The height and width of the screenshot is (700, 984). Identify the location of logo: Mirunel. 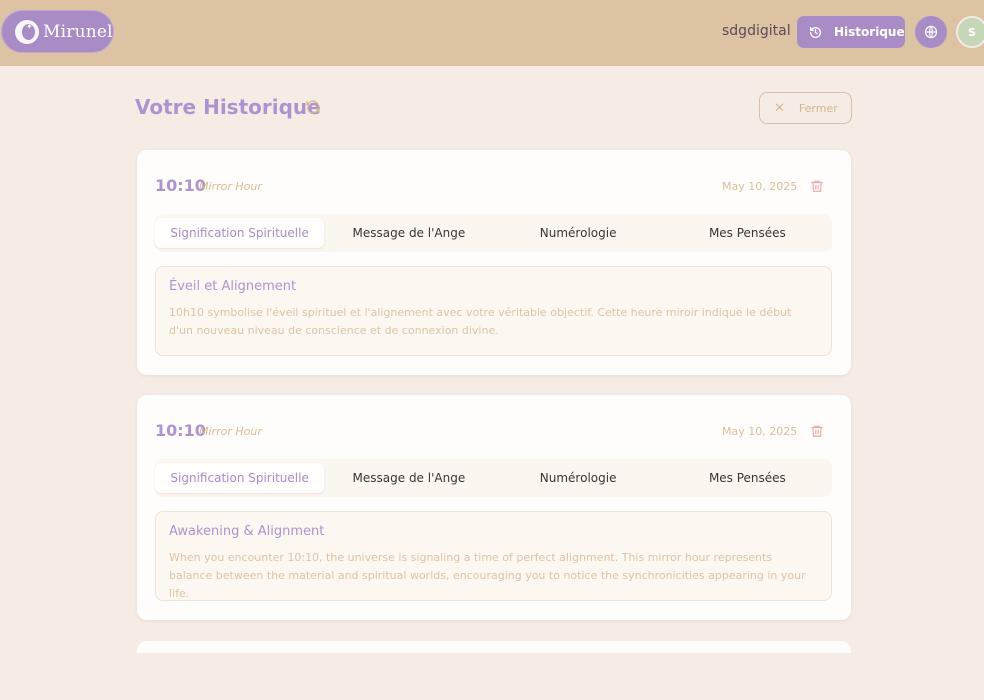
(57, 31).